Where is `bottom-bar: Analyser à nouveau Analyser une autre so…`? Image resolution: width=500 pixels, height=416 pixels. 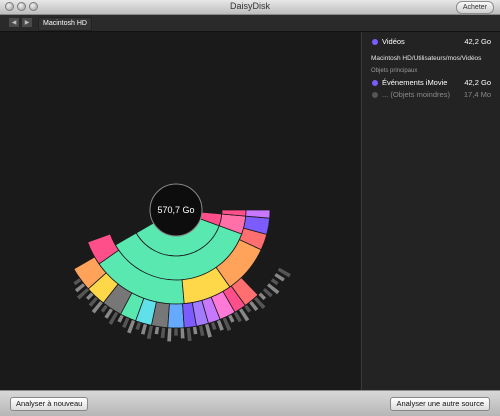 bottom-bar: Analyser à nouveau Analyser une autre so… is located at coordinates (250, 403).